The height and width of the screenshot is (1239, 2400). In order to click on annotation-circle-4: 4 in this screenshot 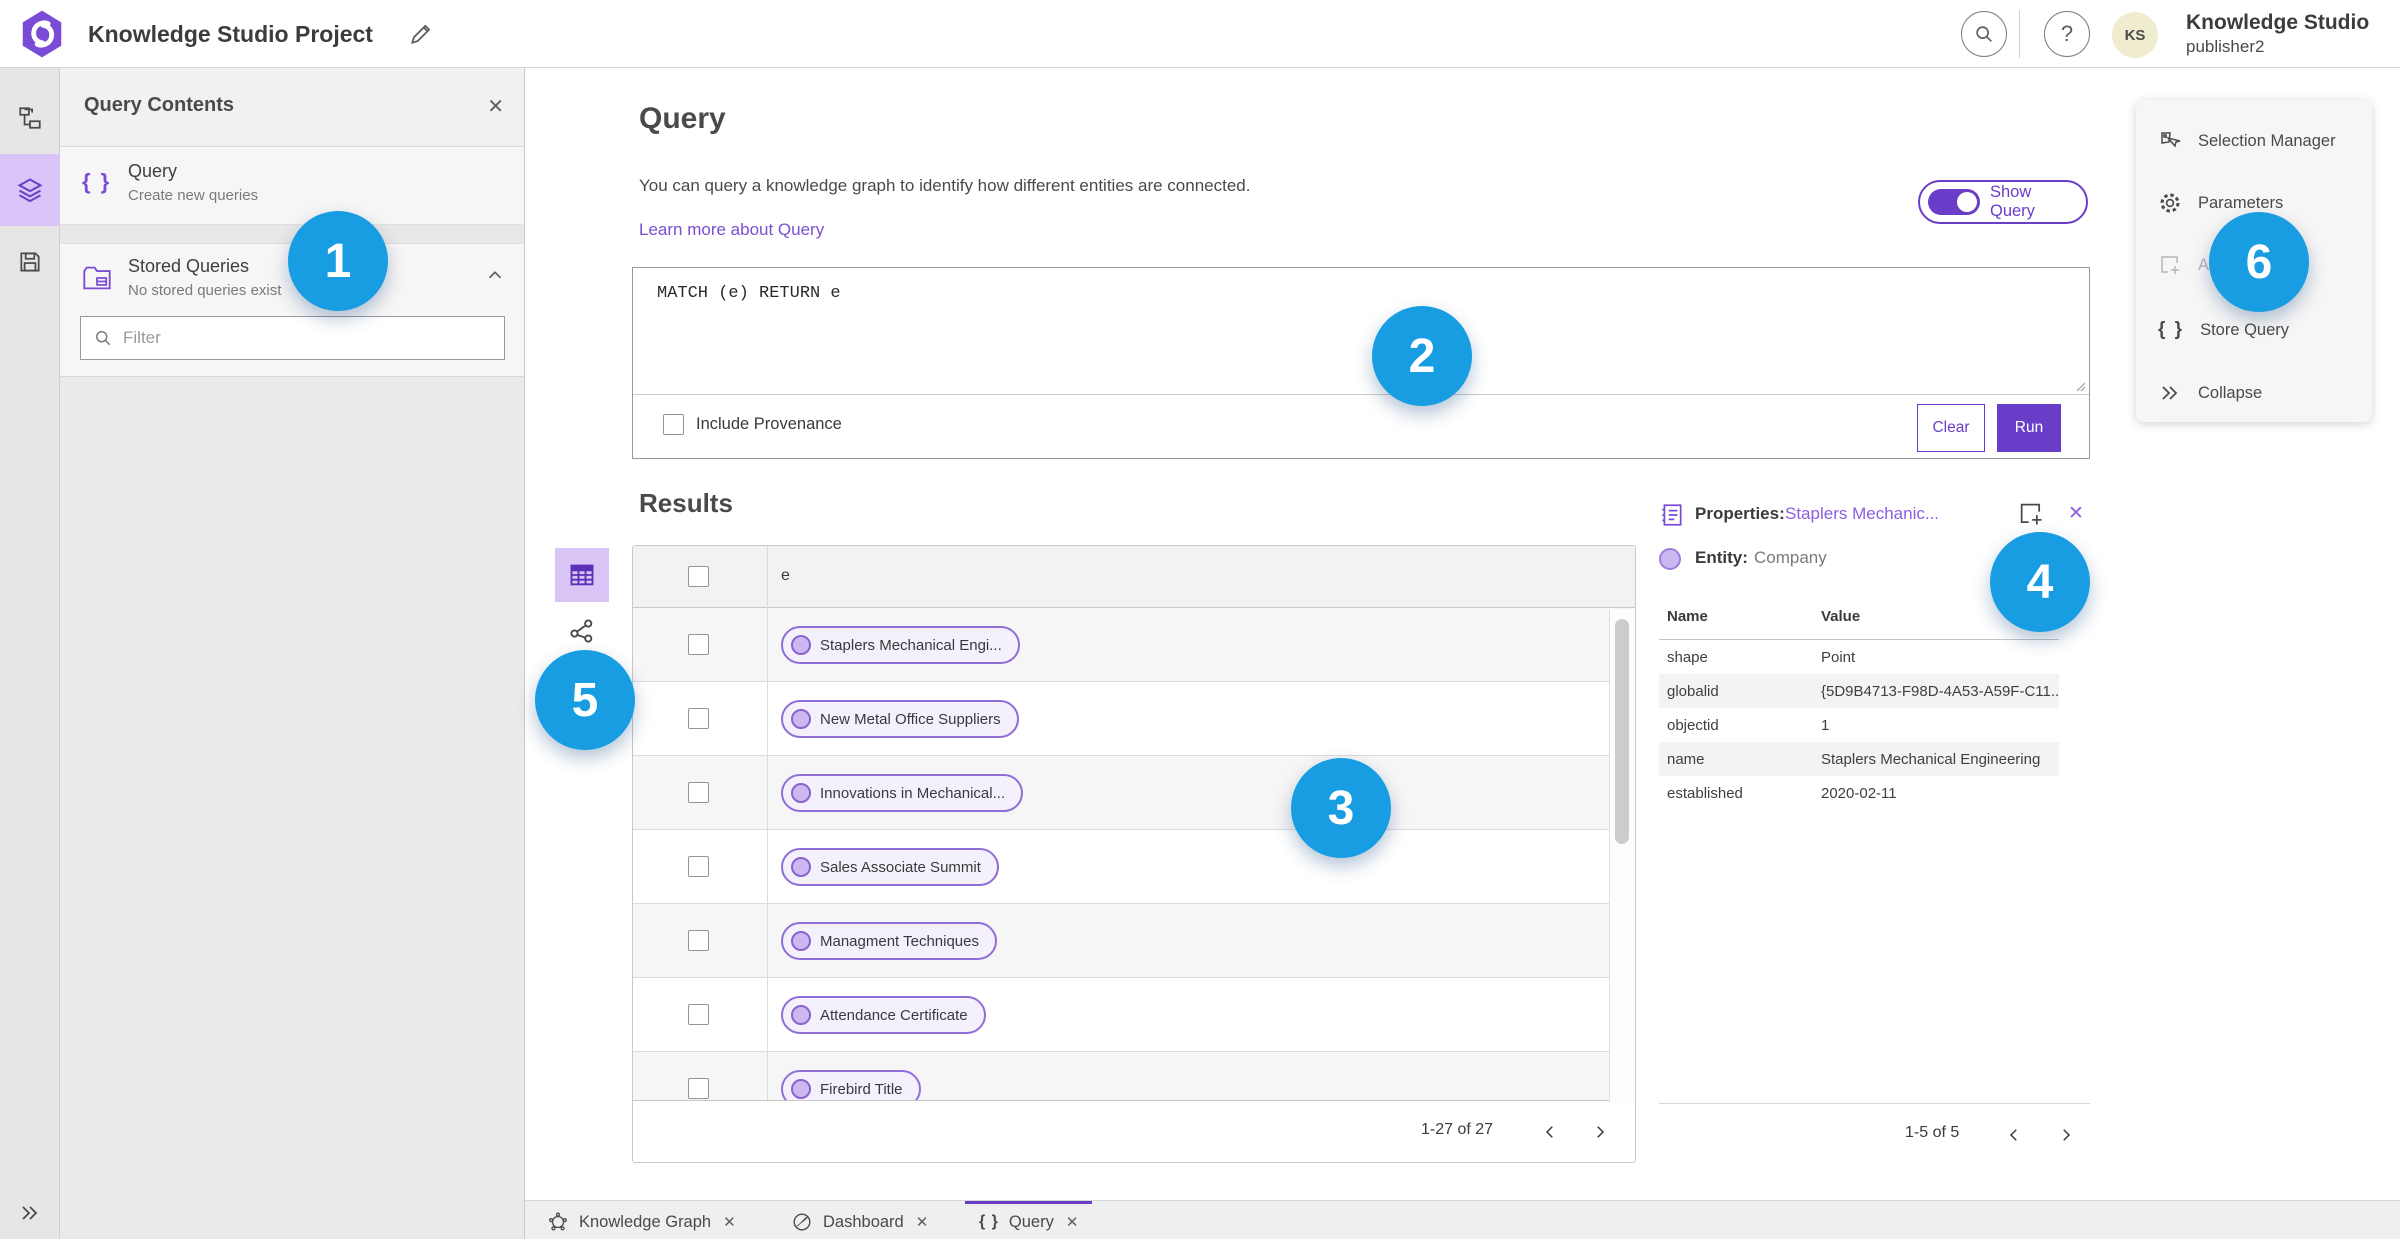, I will do `click(2040, 582)`.